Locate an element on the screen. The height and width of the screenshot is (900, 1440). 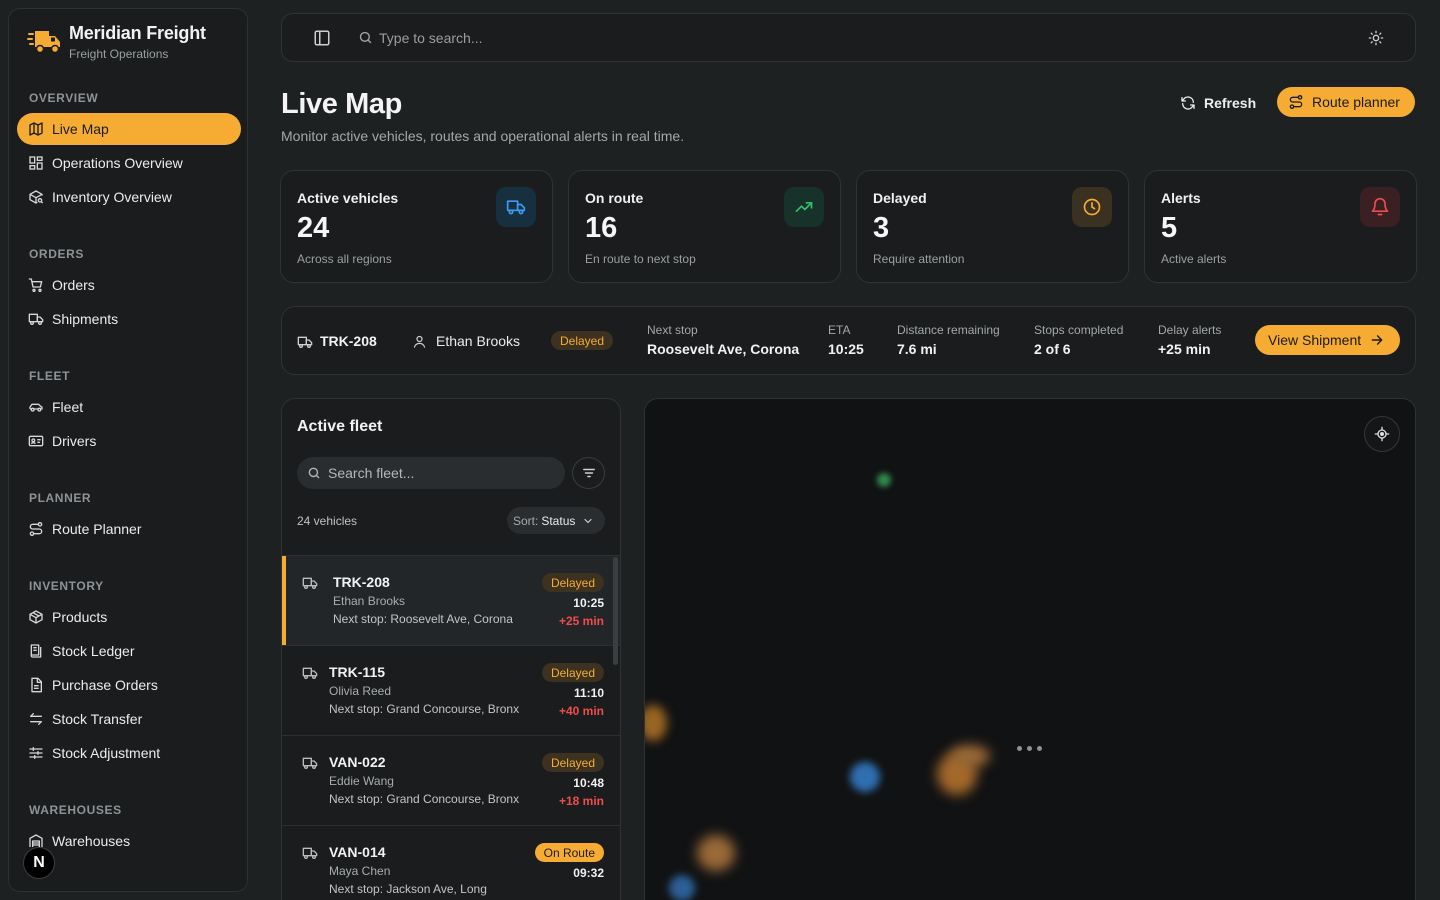
stat-card-delayed: Delayed 3 Require attention is located at coordinates (992, 226).